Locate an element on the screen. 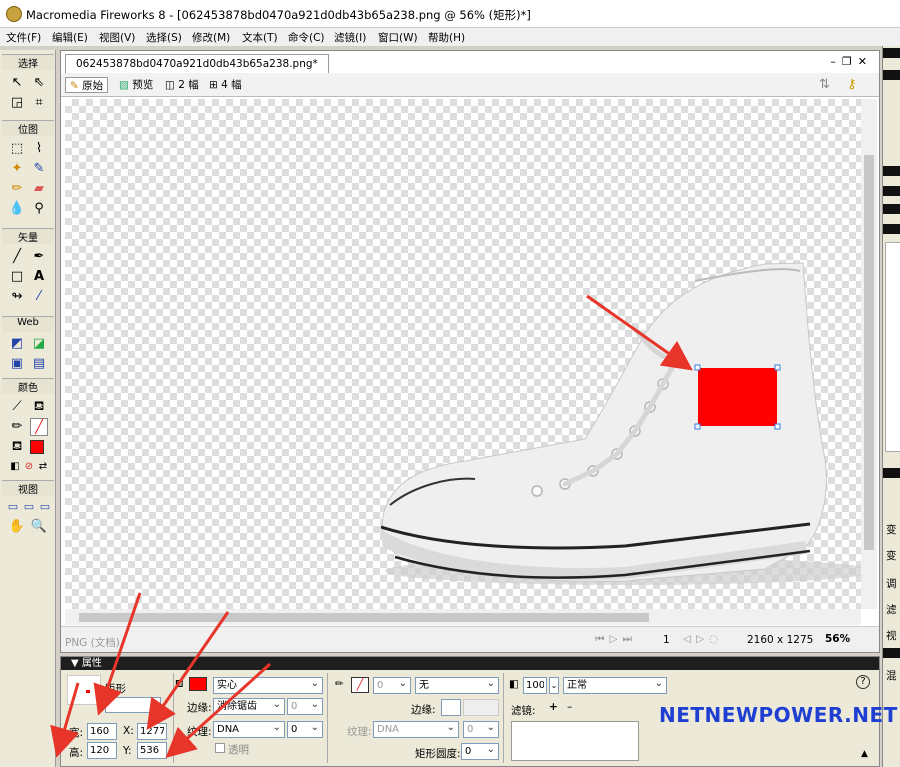  remove-filter-icon: – is located at coordinates (569, 707).